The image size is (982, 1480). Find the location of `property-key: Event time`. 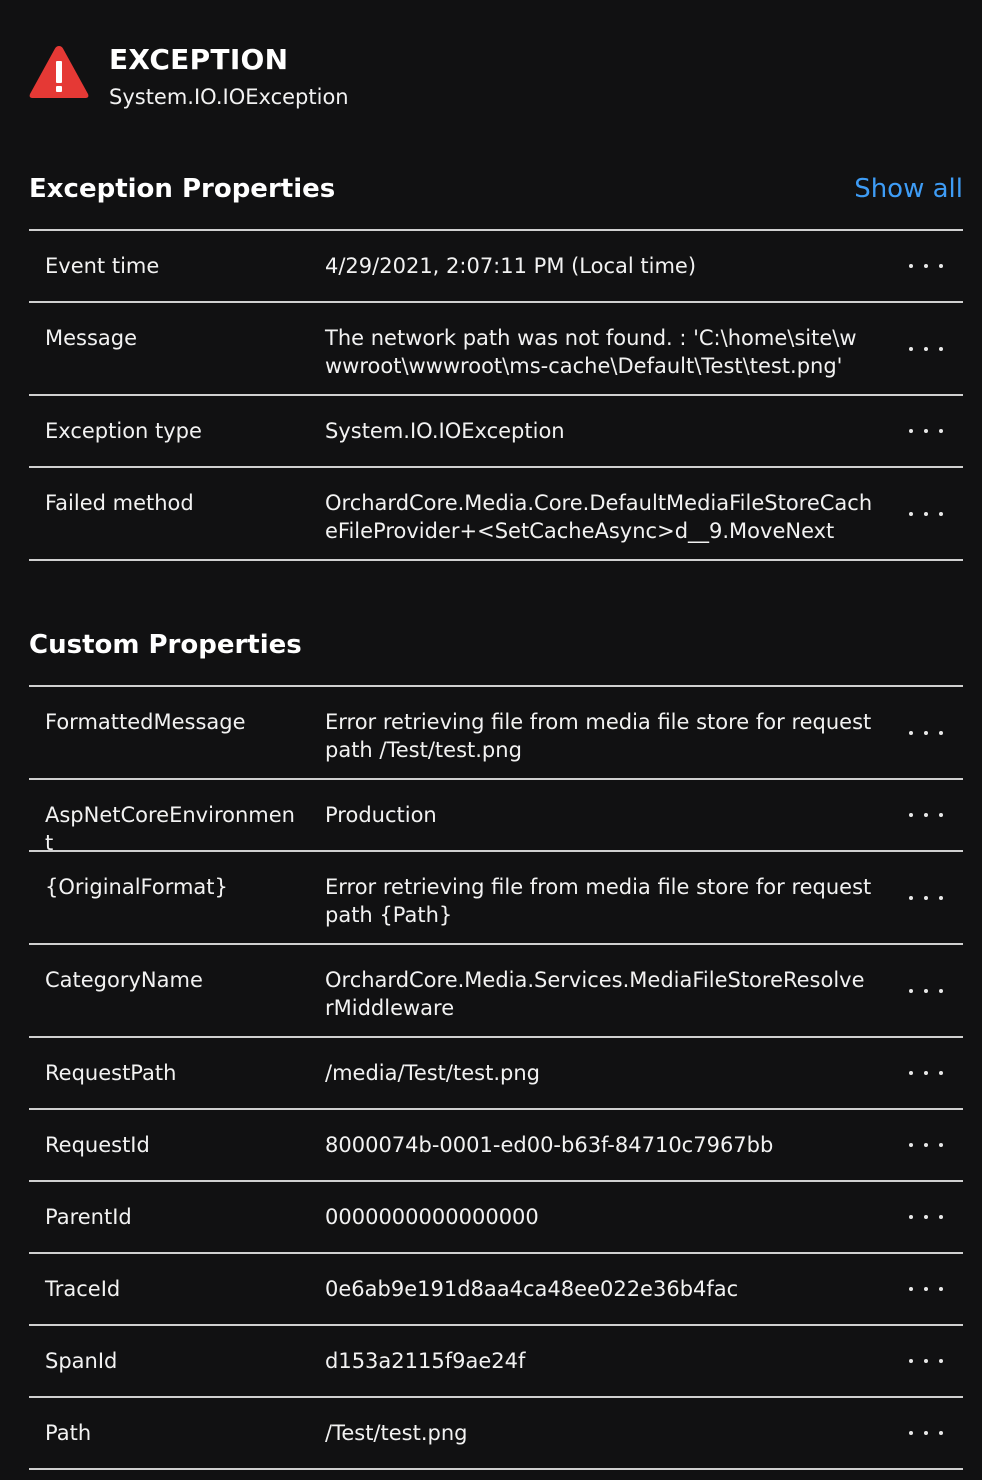

property-key: Event time is located at coordinates (102, 266).